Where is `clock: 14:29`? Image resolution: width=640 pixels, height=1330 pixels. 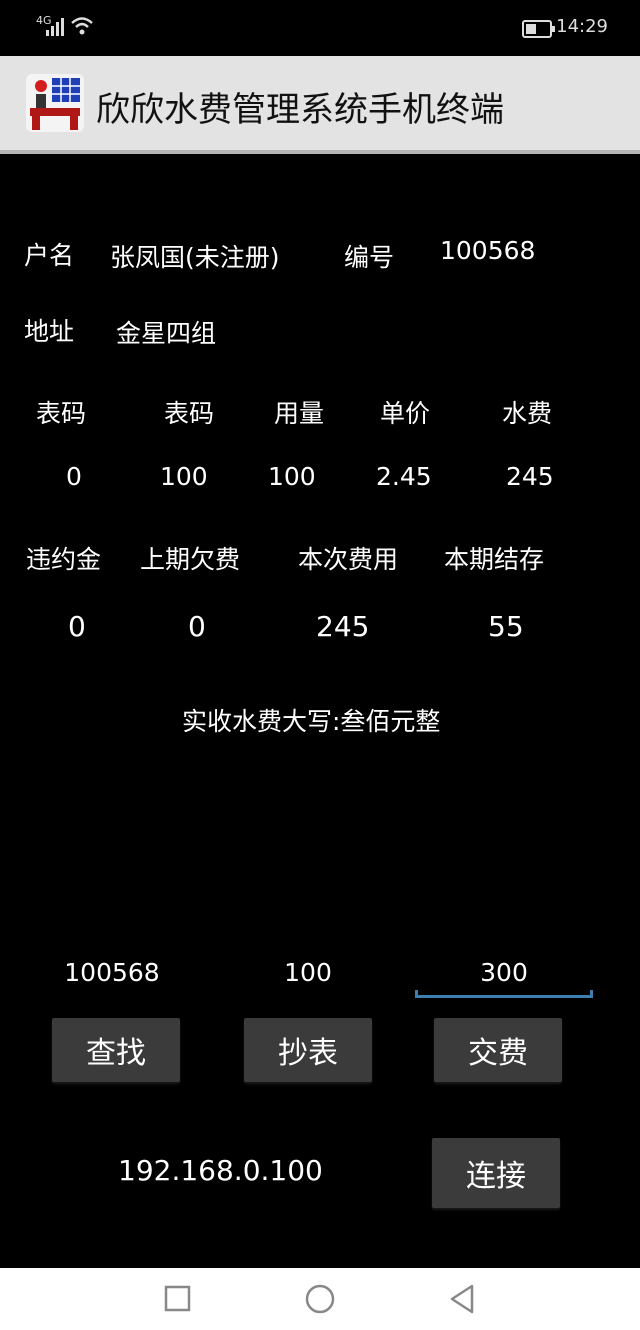
clock: 14:29 is located at coordinates (582, 26).